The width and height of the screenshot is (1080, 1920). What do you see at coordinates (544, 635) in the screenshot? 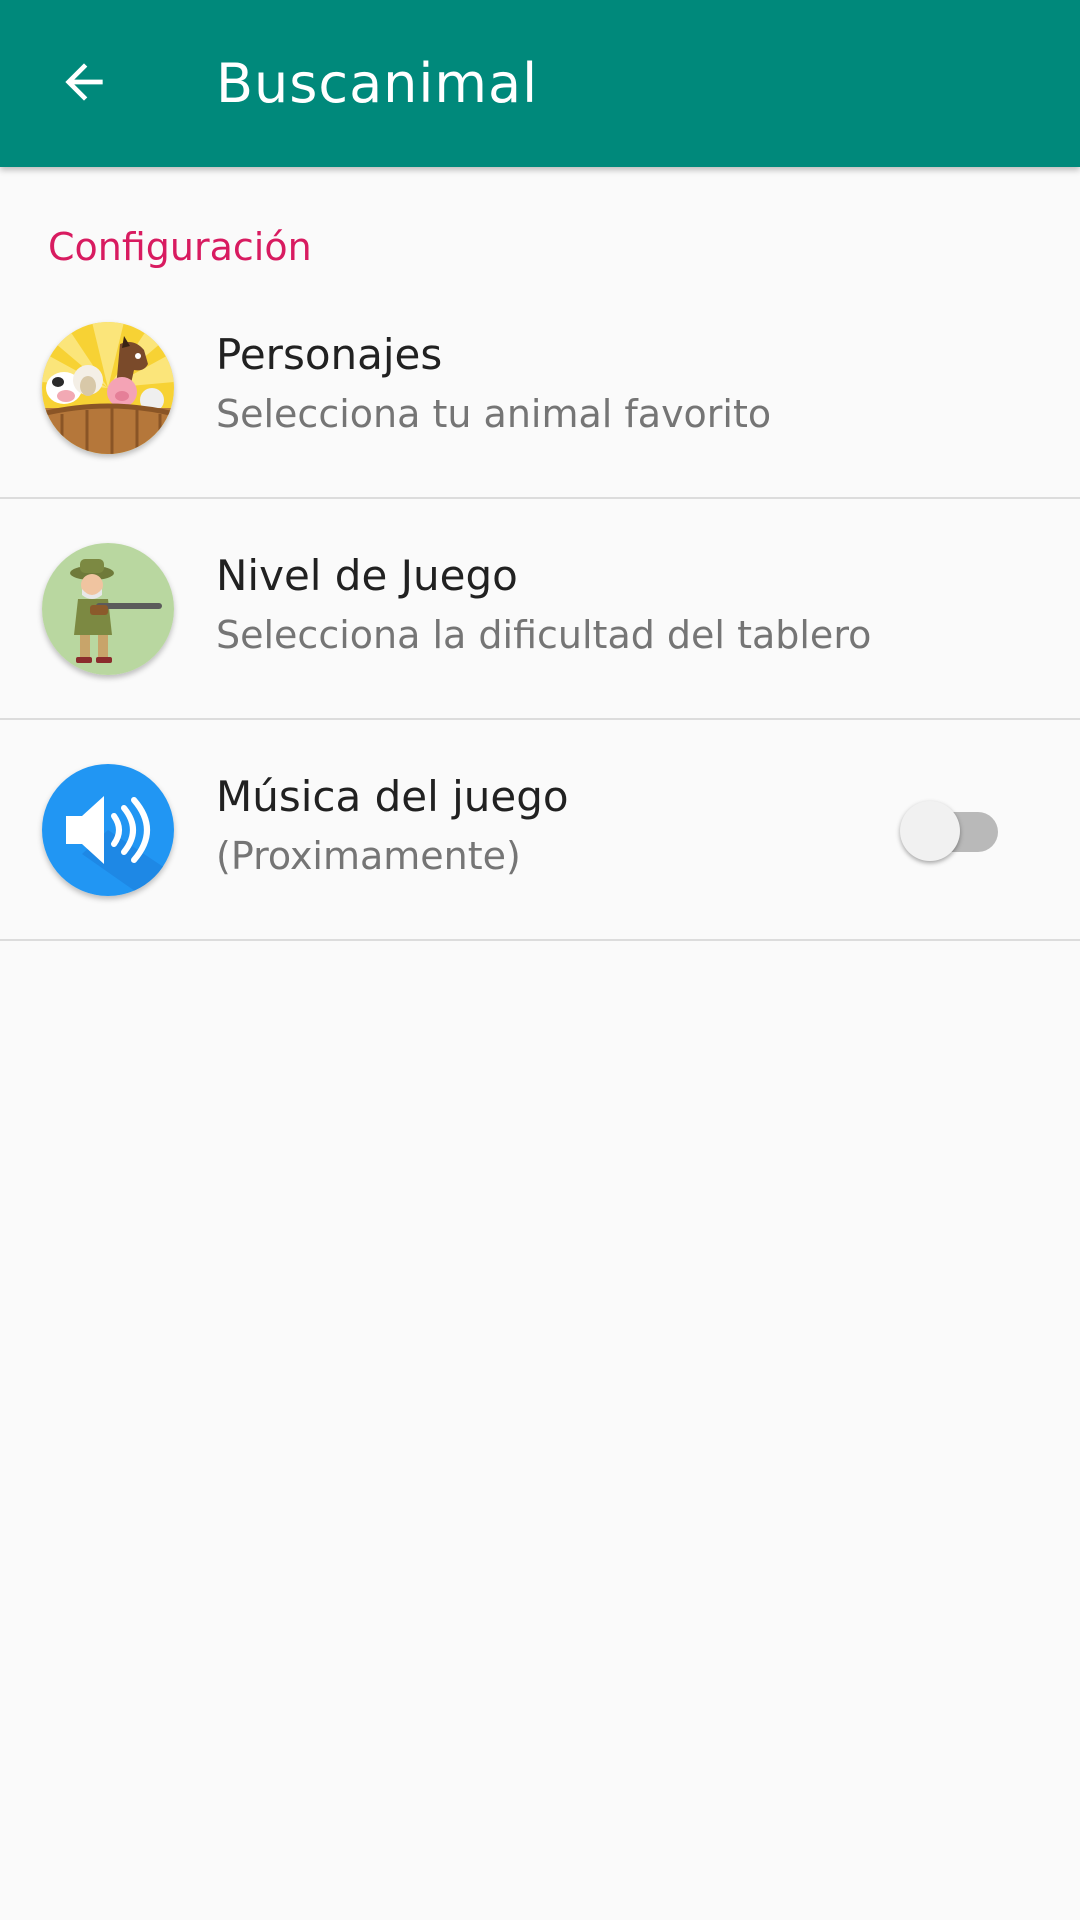
I see `pref-summary: Selecciona la dificultad del tablero` at bounding box center [544, 635].